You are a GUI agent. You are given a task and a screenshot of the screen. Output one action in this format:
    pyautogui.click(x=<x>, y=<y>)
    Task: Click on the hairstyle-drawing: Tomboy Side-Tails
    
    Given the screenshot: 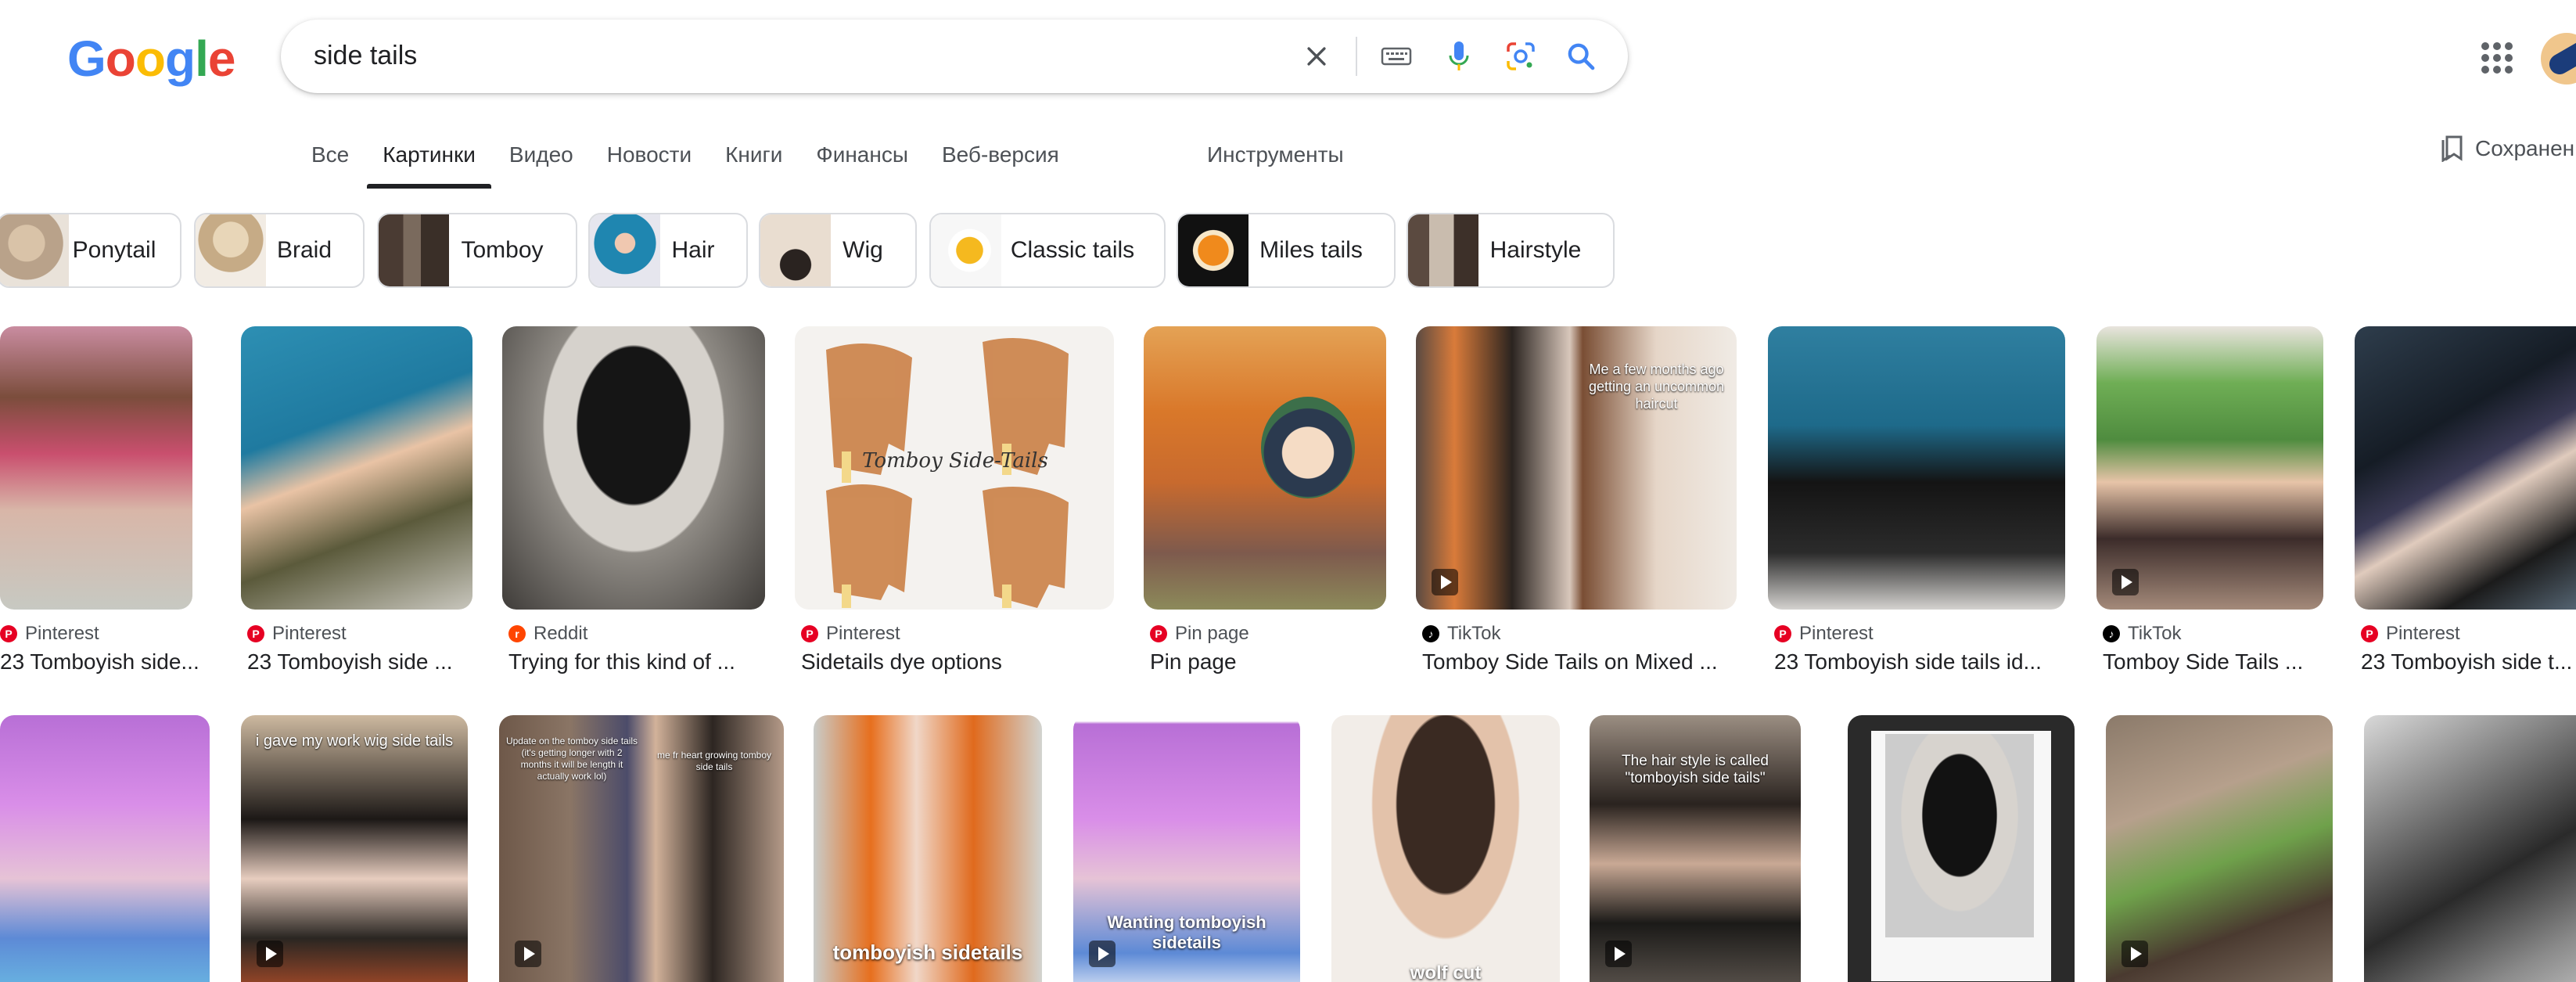 What is the action you would take?
    pyautogui.click(x=948, y=473)
    